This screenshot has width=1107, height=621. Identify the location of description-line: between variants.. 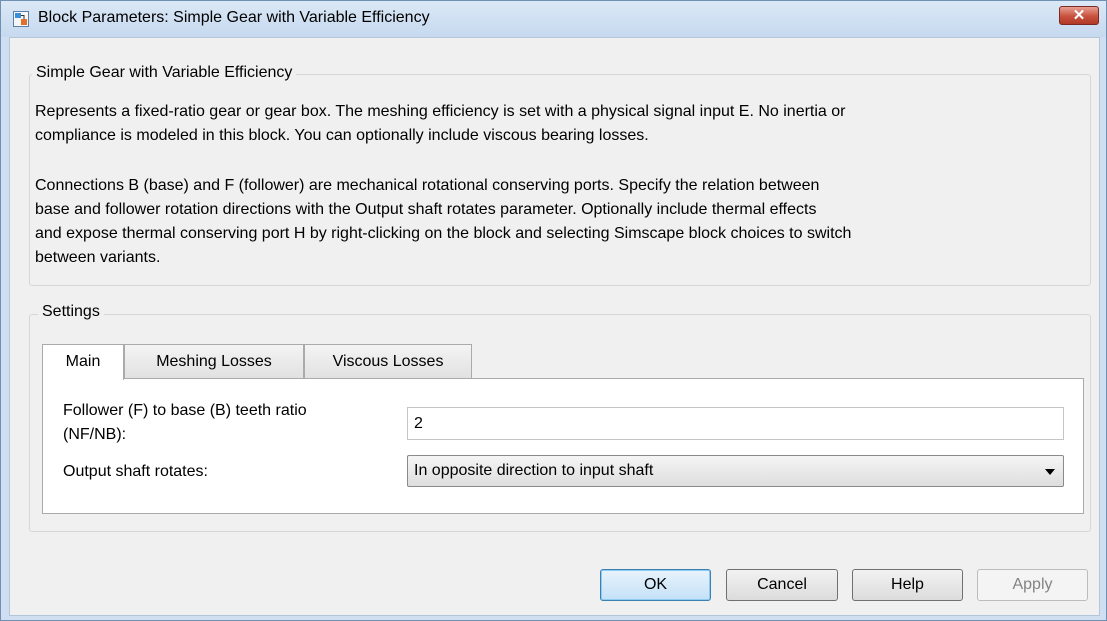
(98, 257).